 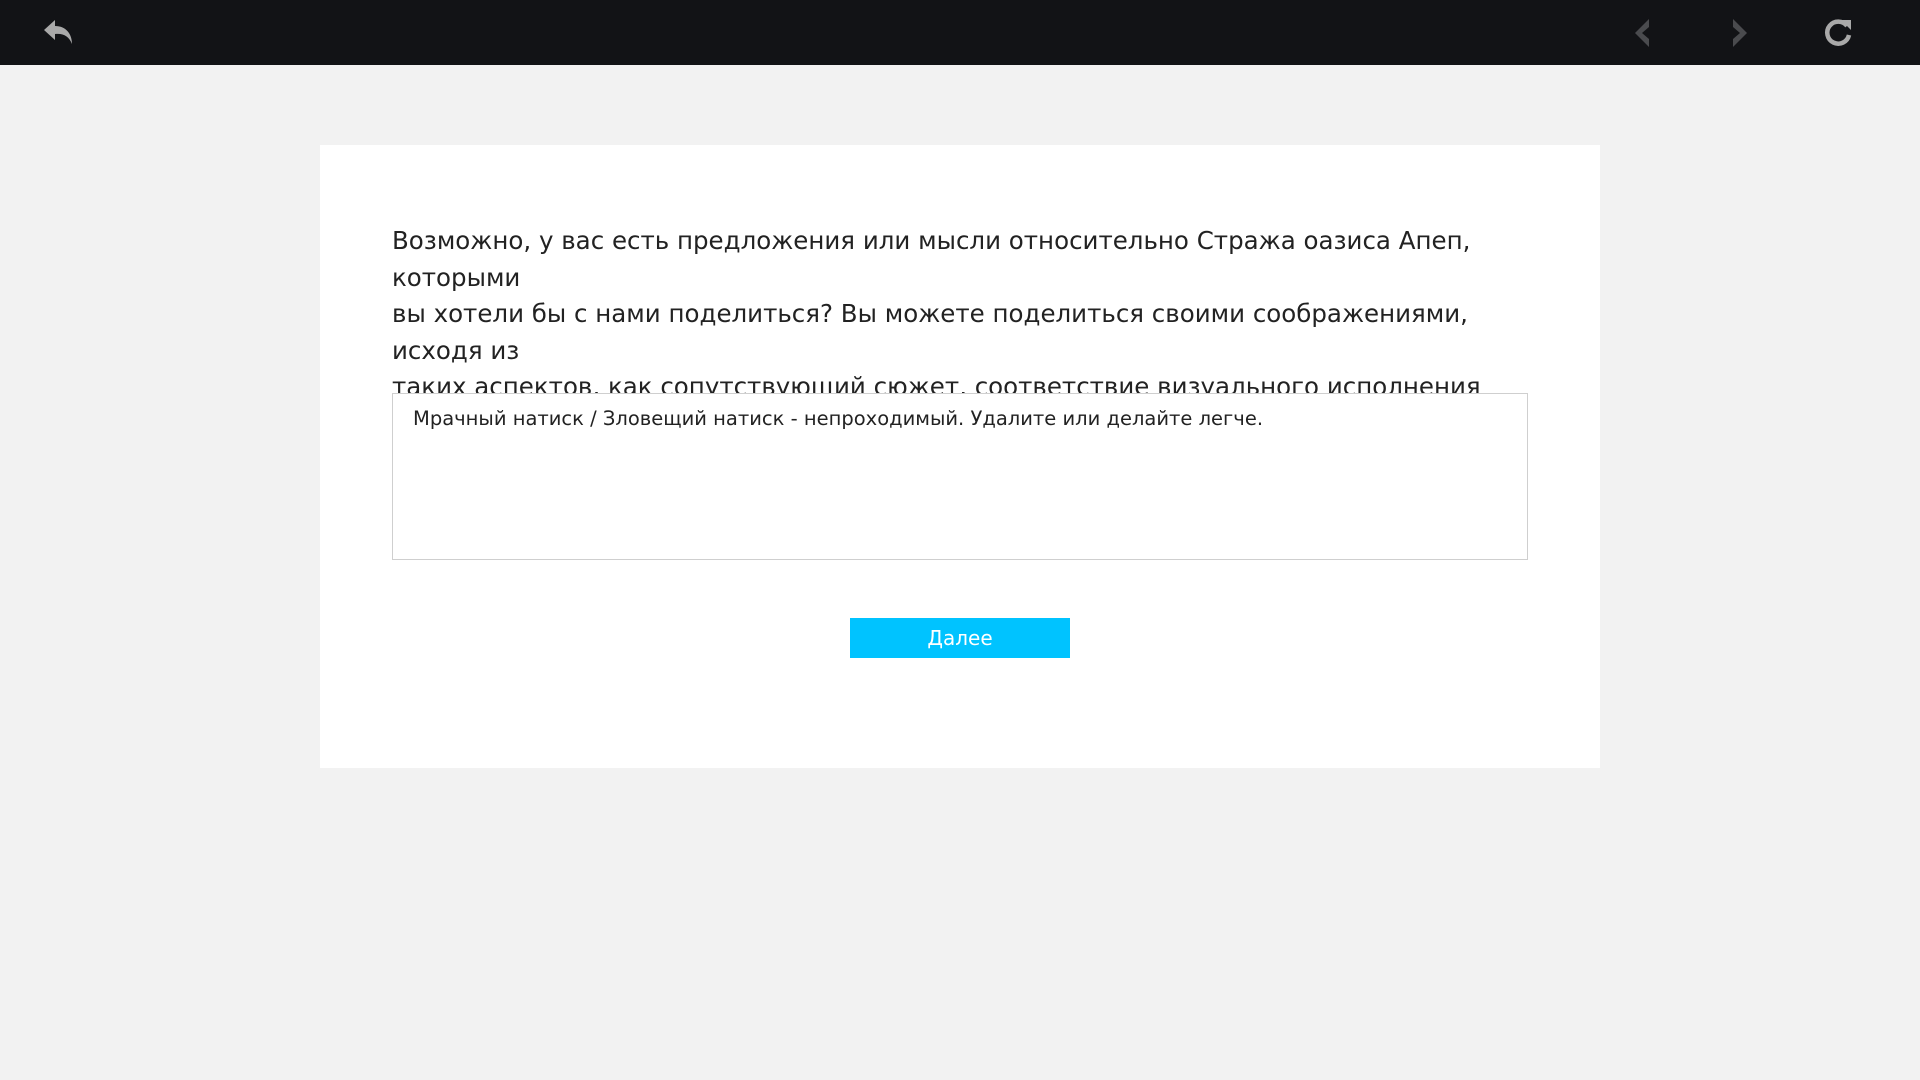 What do you see at coordinates (59, 33) in the screenshot?
I see `back-arrow-icon` at bounding box center [59, 33].